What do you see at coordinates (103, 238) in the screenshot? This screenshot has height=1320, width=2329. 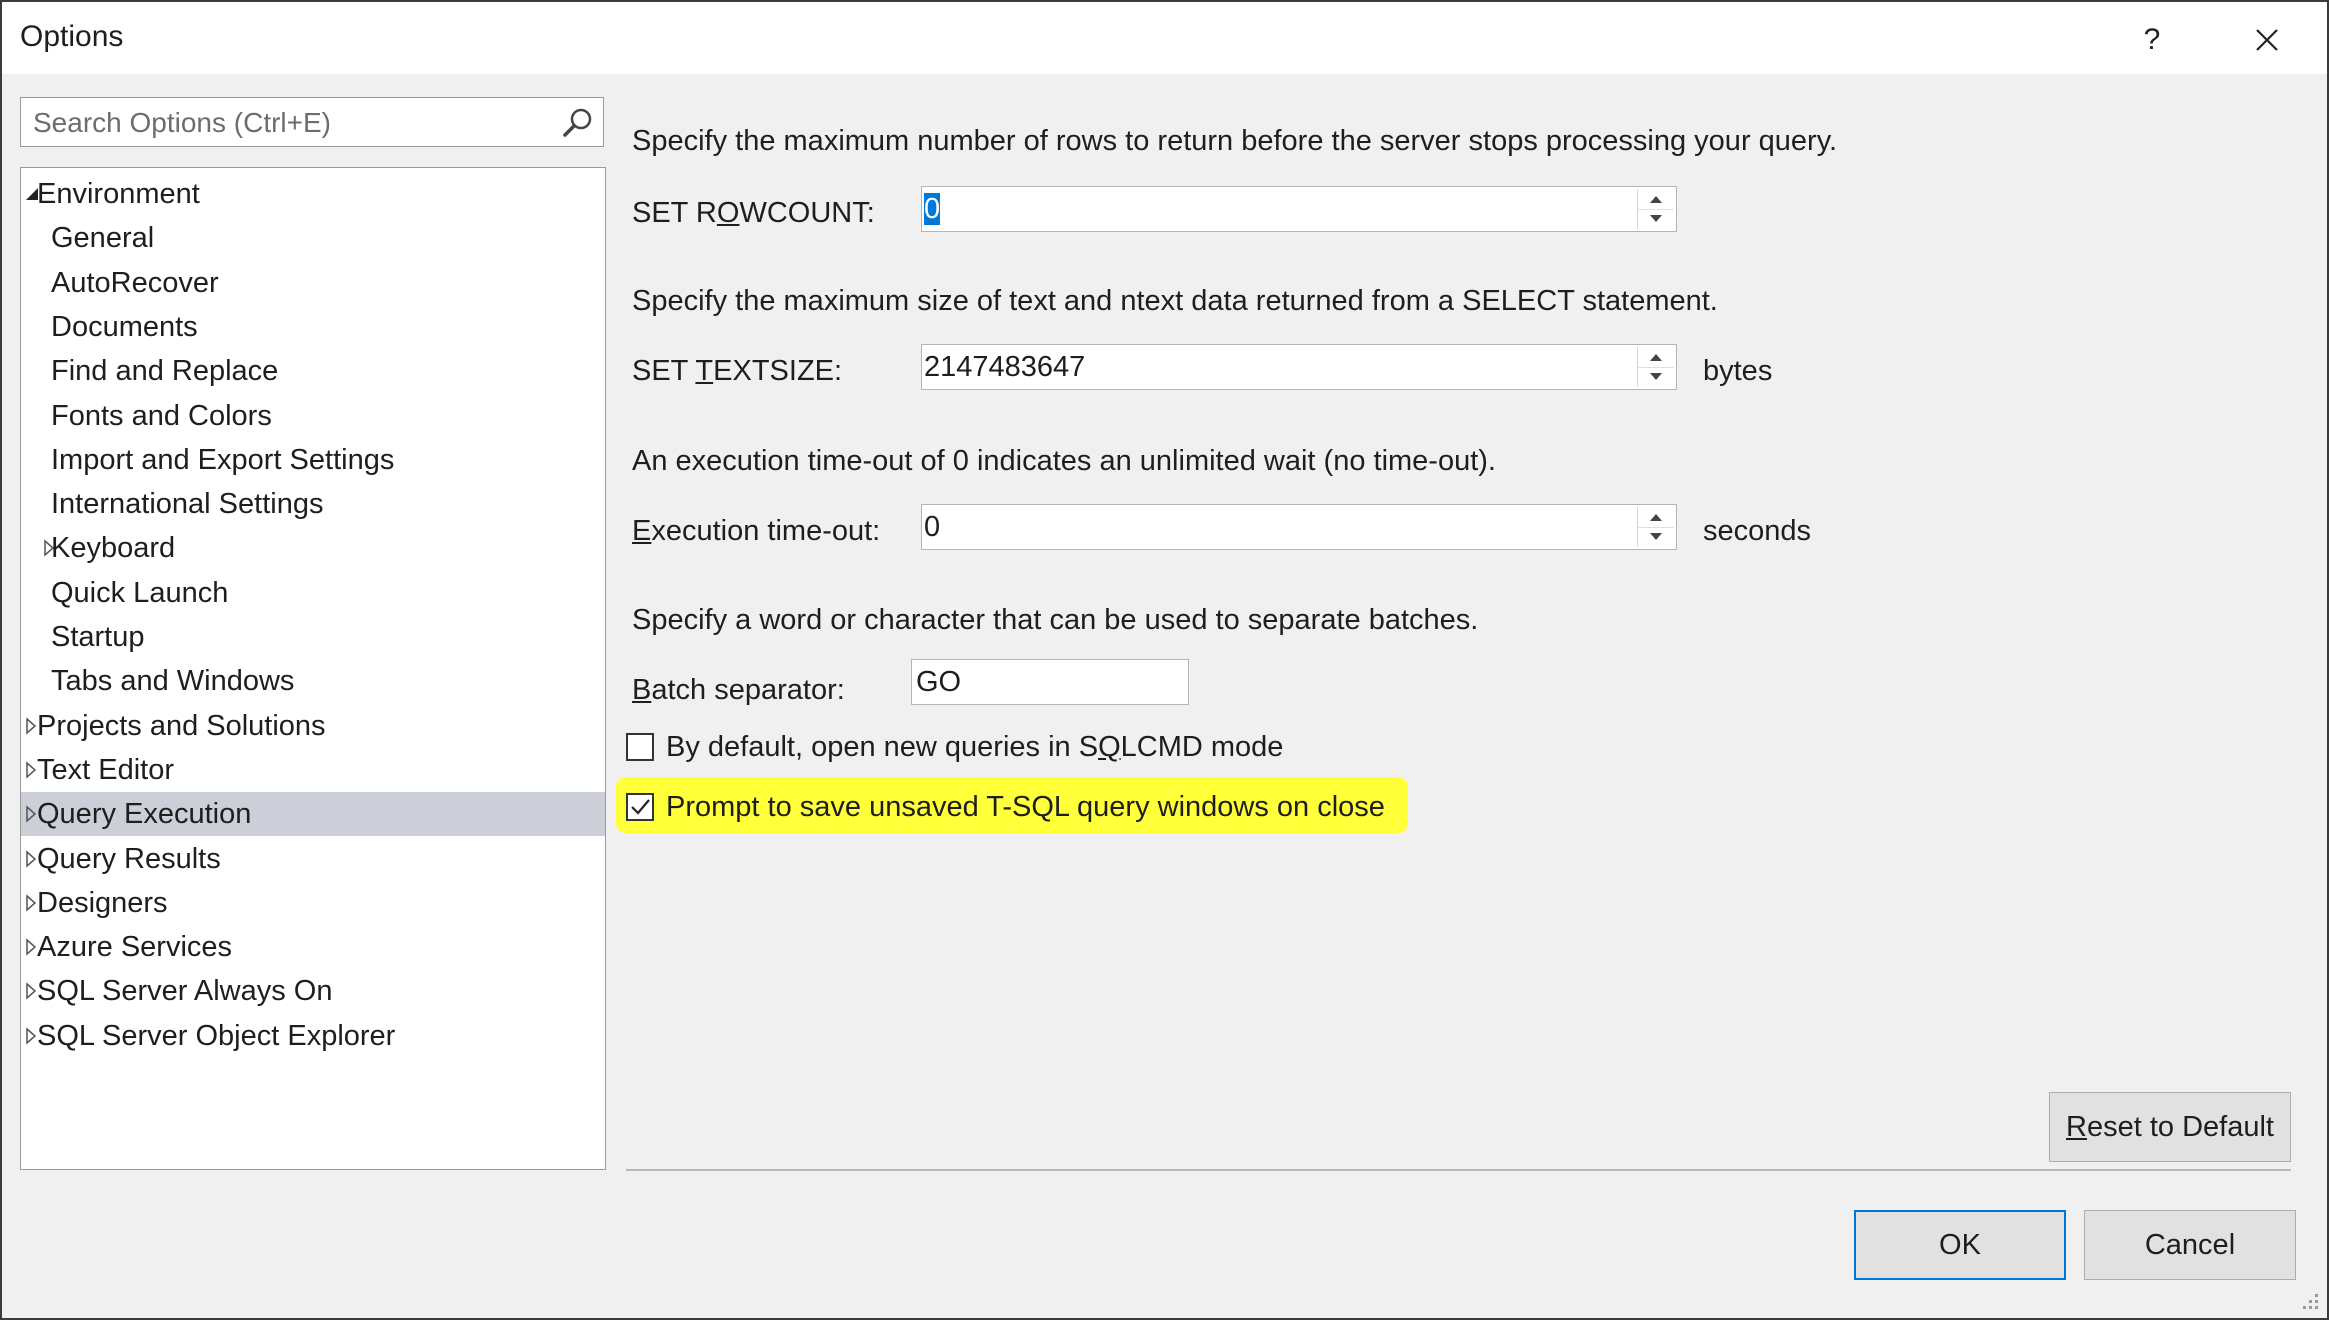 I see `tree-item-label: General` at bounding box center [103, 238].